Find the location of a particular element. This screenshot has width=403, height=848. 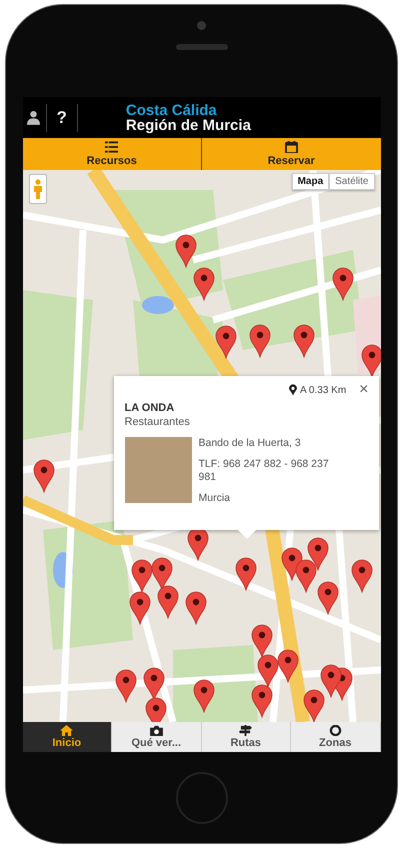

user-icon is located at coordinates (33, 117).